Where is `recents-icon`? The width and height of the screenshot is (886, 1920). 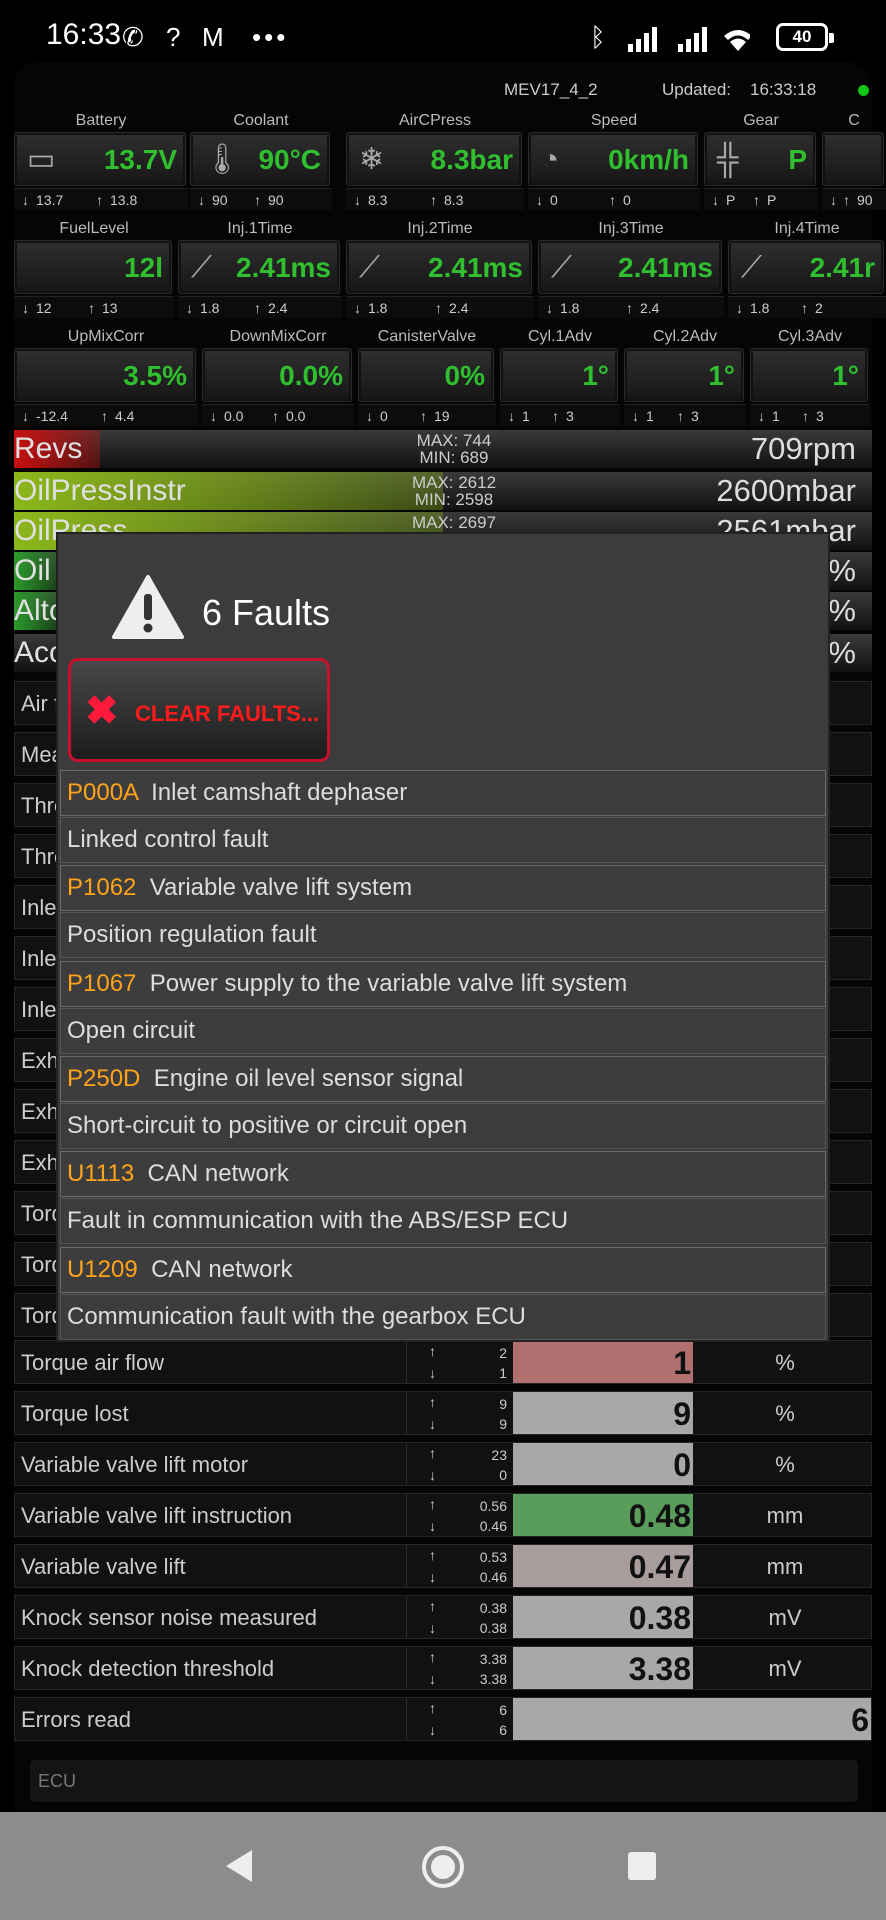 recents-icon is located at coordinates (642, 1866).